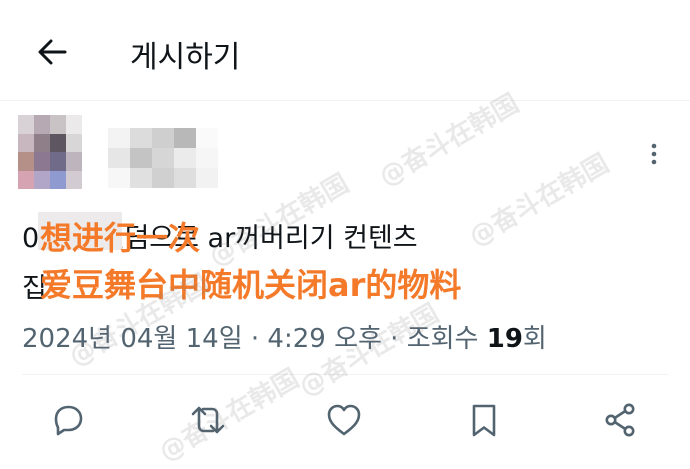 The image size is (690, 469). I want to click on like-button, so click(344, 420).